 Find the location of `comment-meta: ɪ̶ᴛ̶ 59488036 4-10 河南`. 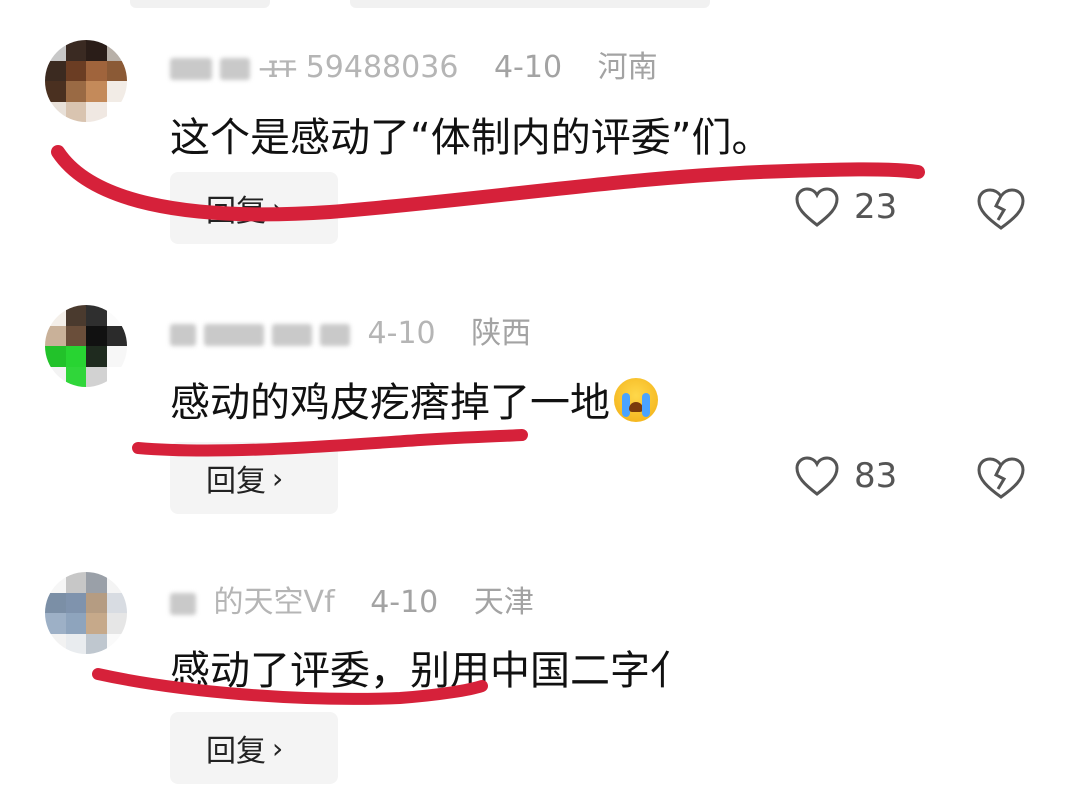

comment-meta: ɪ̶ᴛ̶ 59488036 4-10 河南 is located at coordinates (414, 64).